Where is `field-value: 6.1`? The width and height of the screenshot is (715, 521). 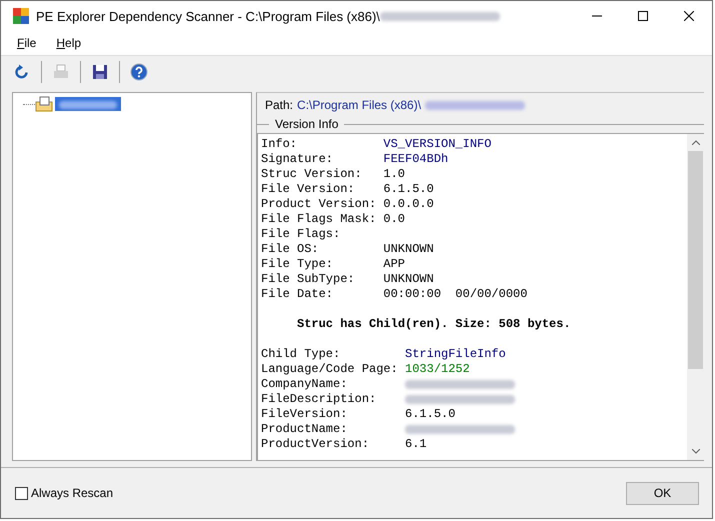
field-value: 6.1 is located at coordinates (416, 444).